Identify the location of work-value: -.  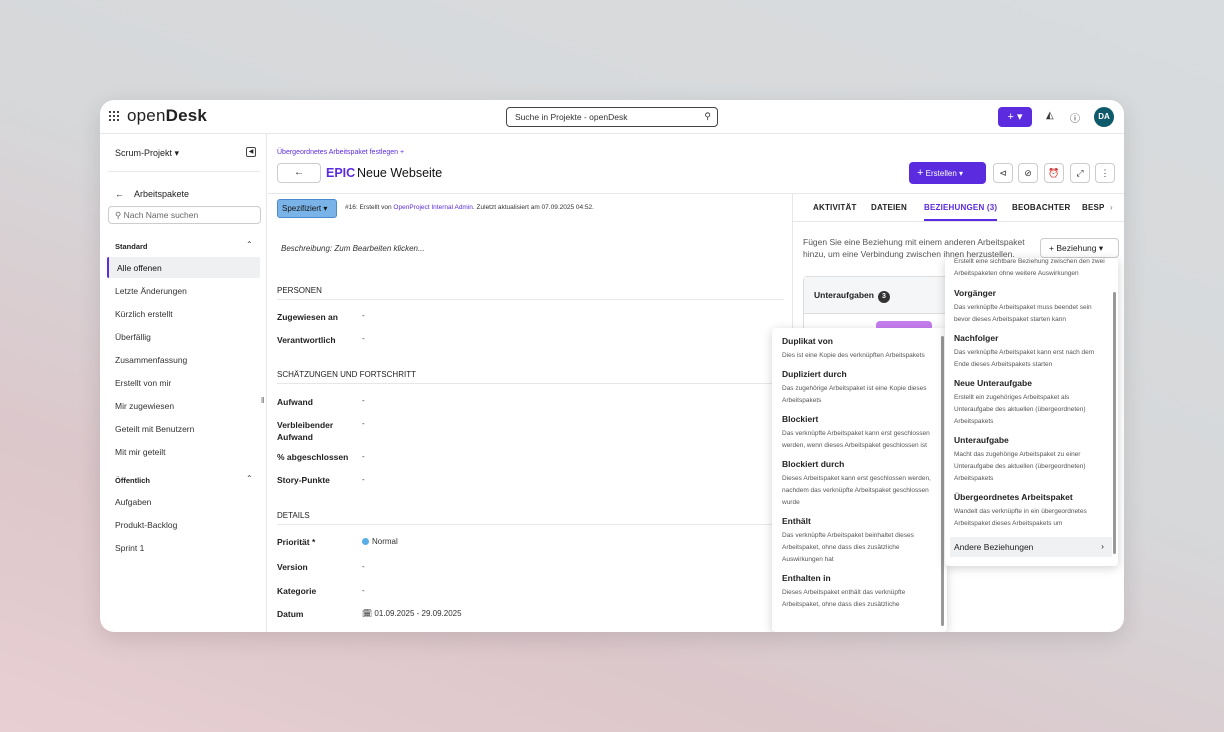
(363, 400).